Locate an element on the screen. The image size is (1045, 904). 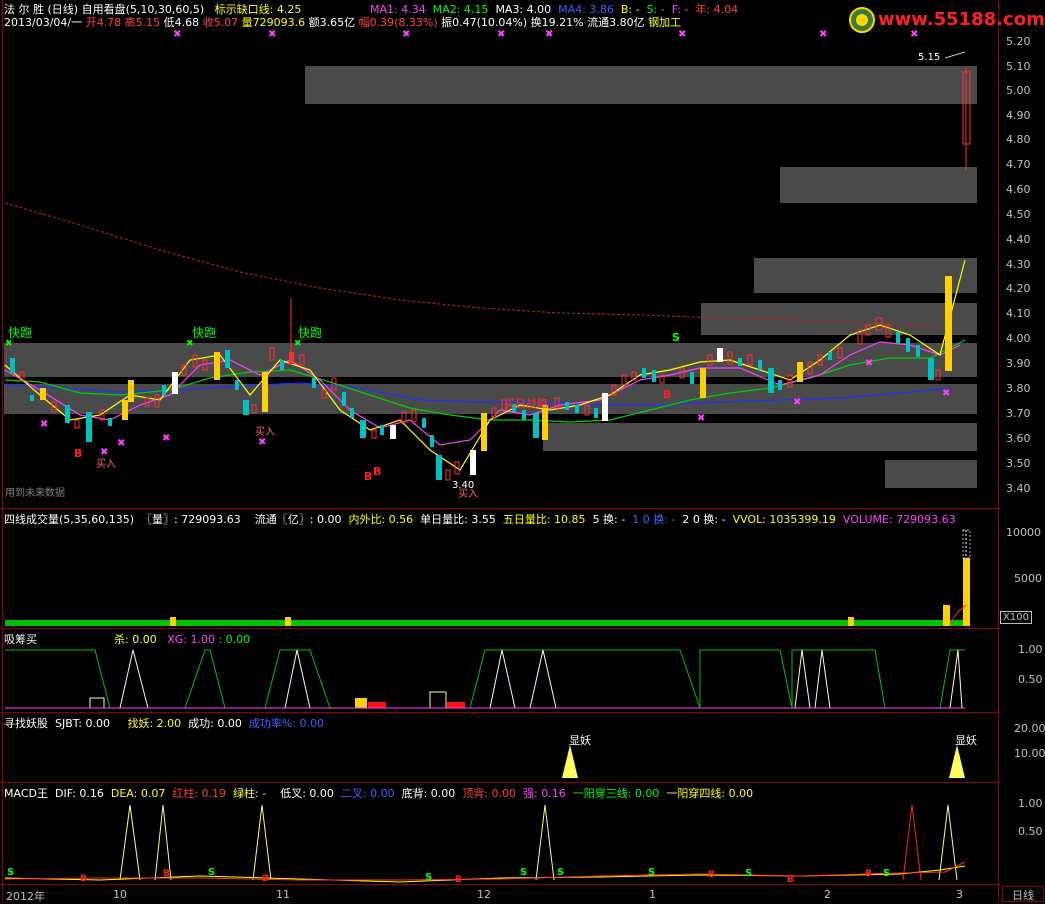
float-value: 流通〖亿〗: 0.00 is located at coordinates (298, 519).